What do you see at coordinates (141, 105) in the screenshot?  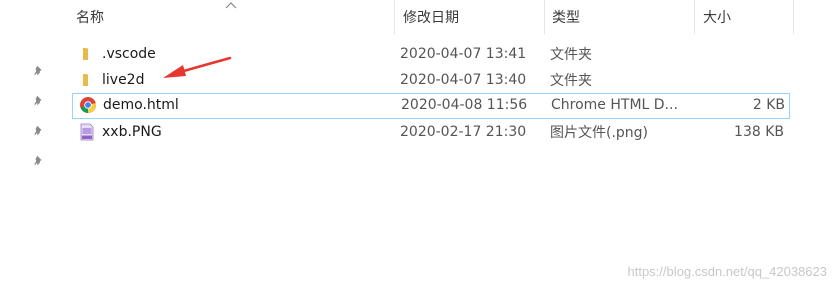 I see `file-name: demo.html` at bounding box center [141, 105].